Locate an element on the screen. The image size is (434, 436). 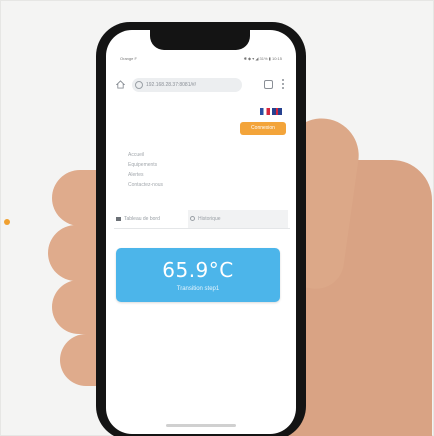
home-icon is located at coordinates (120, 84).